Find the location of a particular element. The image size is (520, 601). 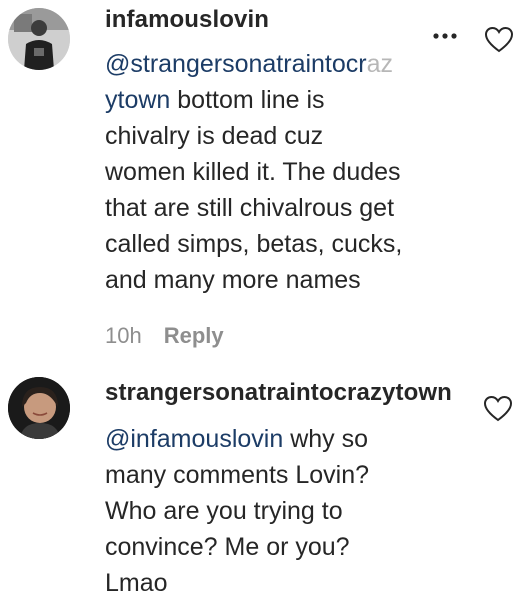

mention-link-continued: ytown is located at coordinates (137, 100).